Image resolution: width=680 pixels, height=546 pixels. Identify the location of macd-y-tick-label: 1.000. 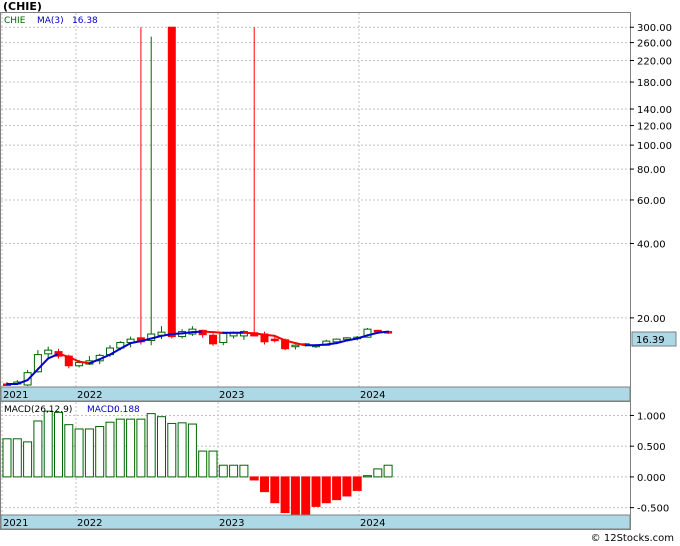
(651, 416).